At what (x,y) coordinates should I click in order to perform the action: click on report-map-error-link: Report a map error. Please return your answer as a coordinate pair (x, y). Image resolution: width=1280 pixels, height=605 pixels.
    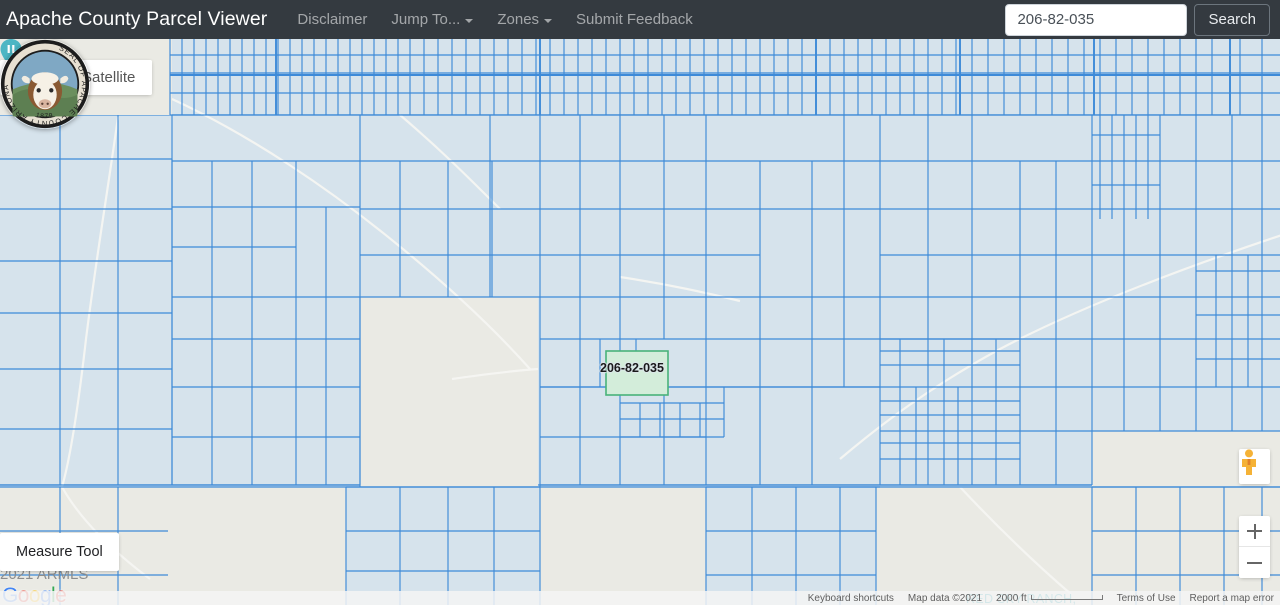
    Looking at the image, I should click on (1232, 598).